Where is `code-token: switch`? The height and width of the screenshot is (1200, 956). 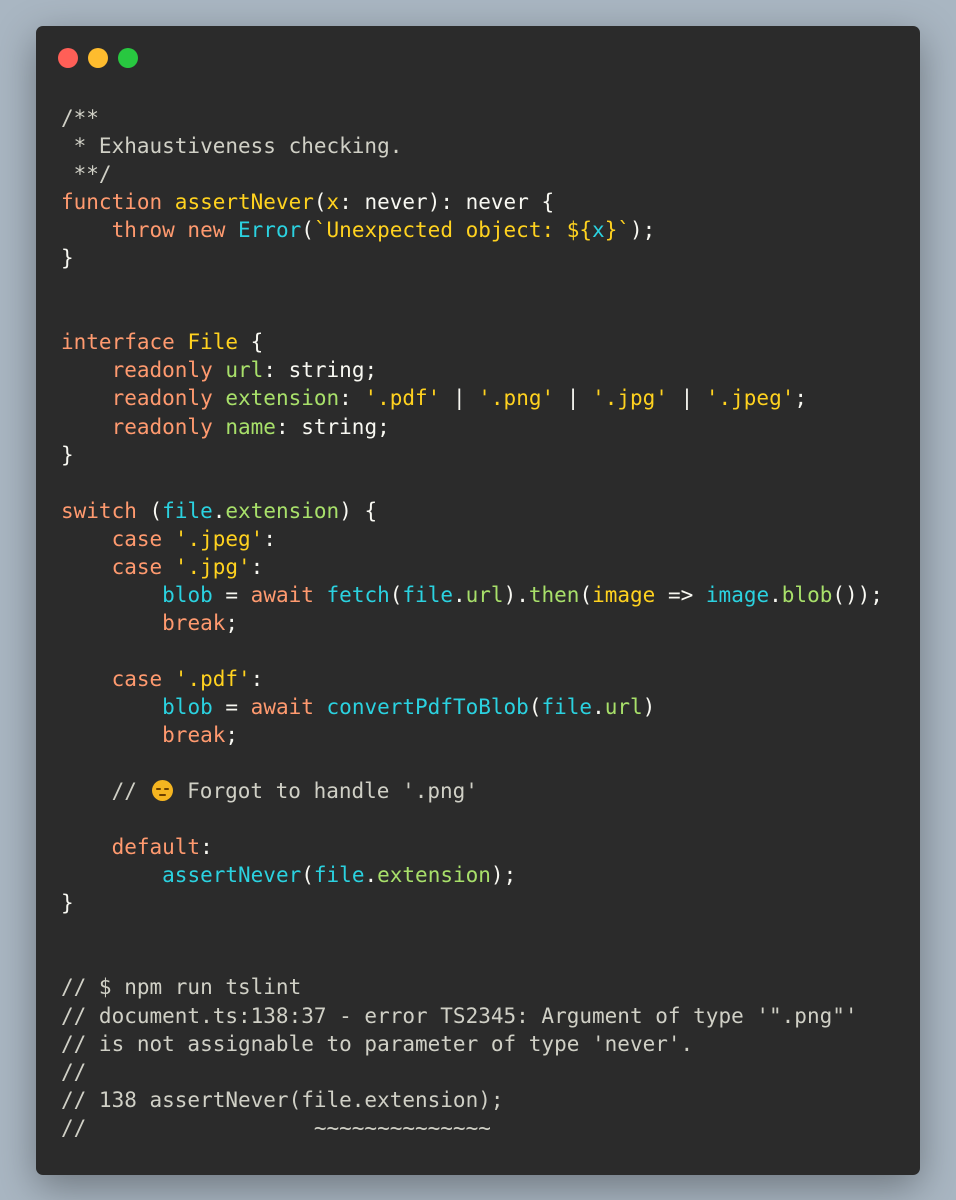
code-token: switch is located at coordinates (105, 510).